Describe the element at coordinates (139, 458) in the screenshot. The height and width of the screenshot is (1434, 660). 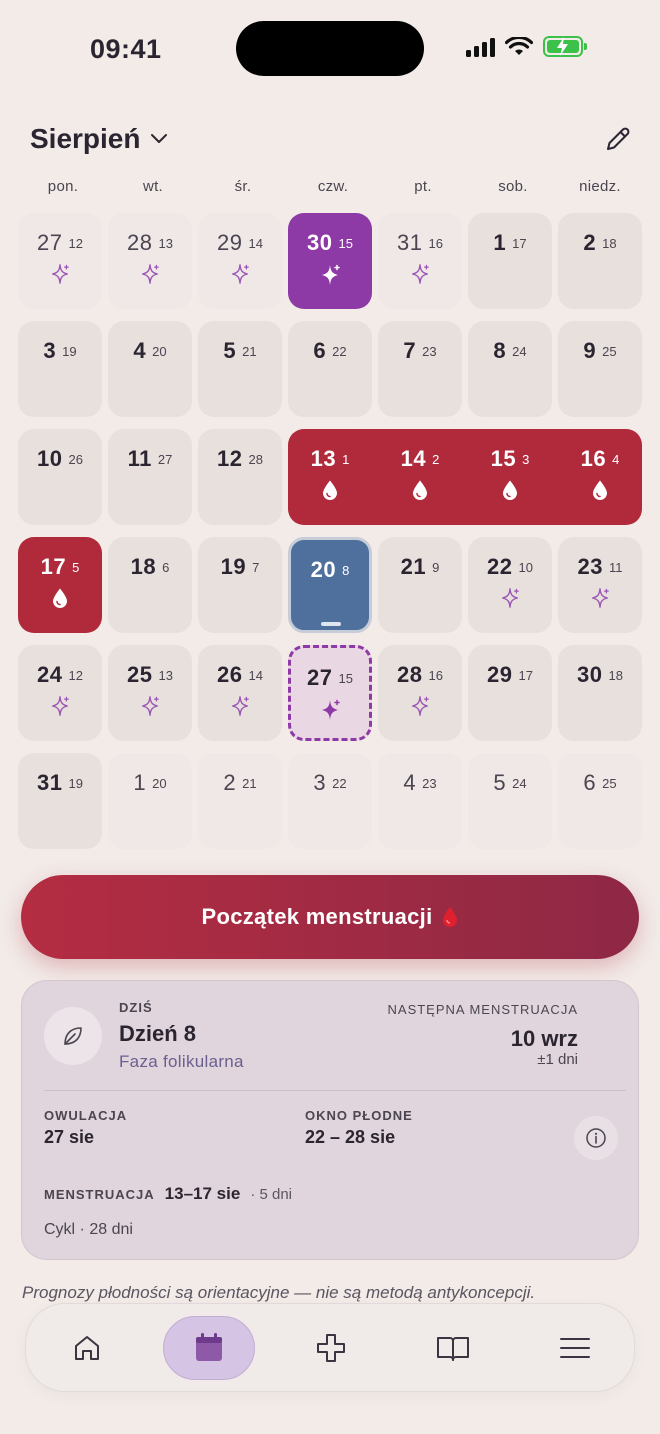
I see `day-of-month: 11` at that location.